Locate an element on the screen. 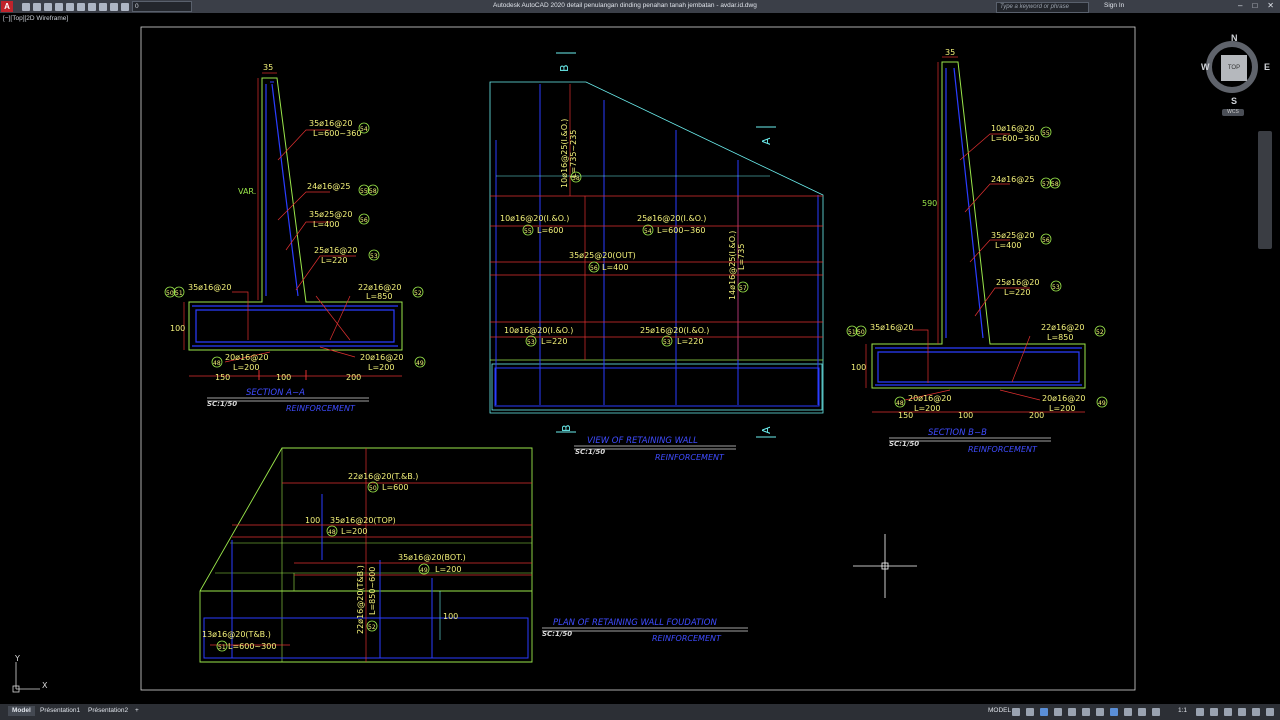  hardware-icon is located at coordinates (1242, 712).